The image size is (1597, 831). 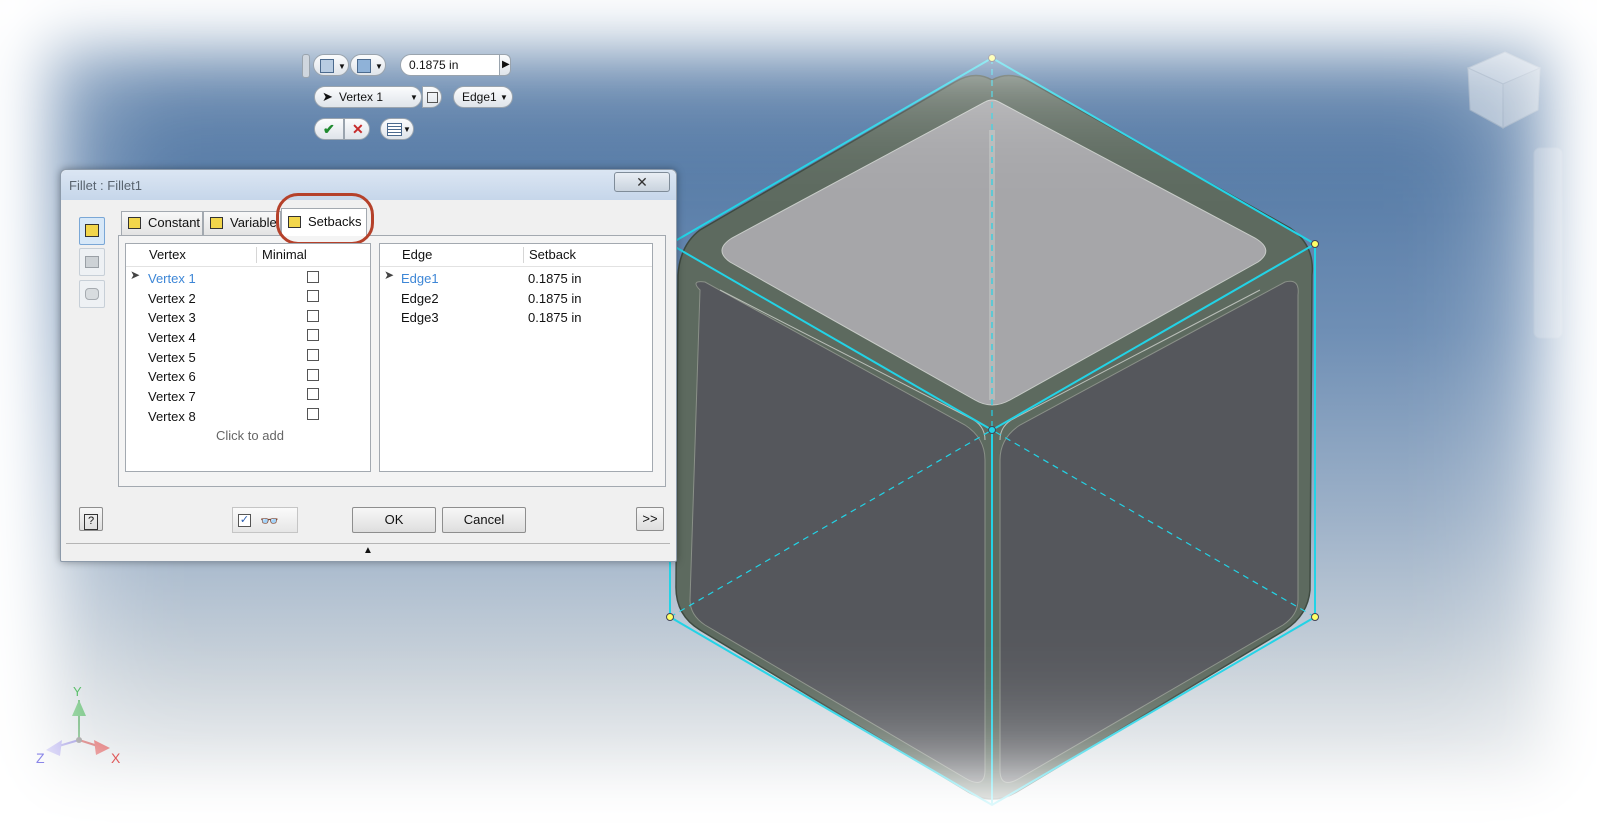 I want to click on minimal-column-header: Minimal, so click(x=284, y=255).